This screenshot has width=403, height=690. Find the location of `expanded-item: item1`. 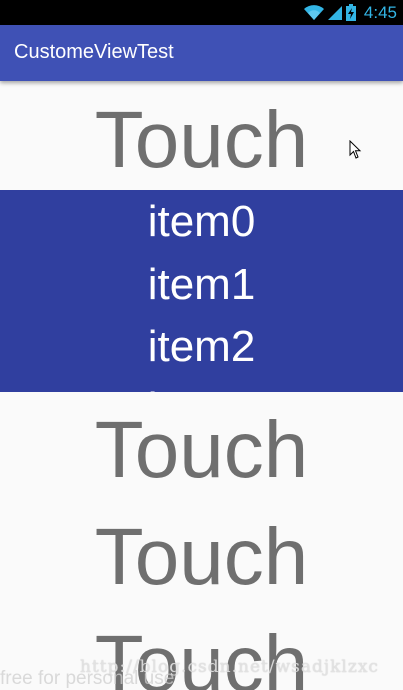

expanded-item: item1 is located at coordinates (201, 285).